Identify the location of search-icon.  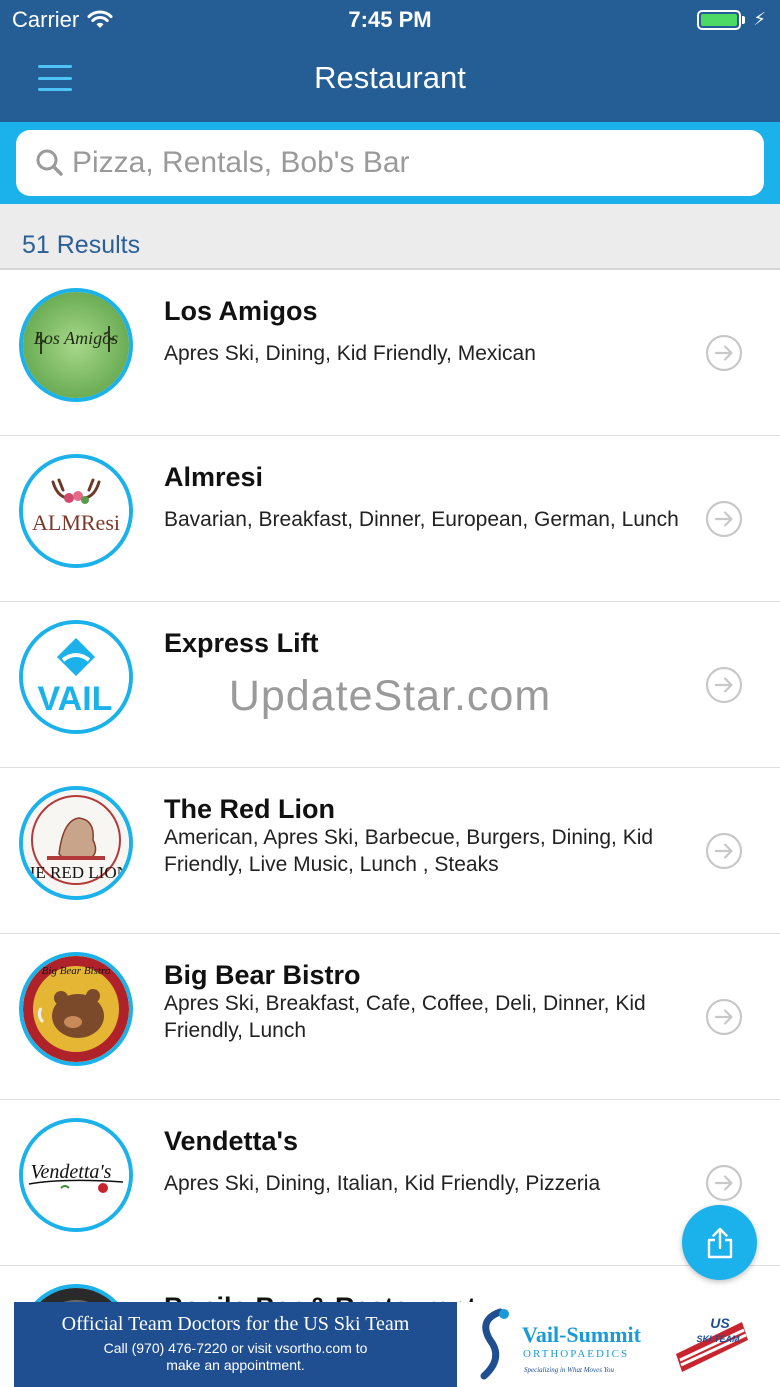
(49, 162).